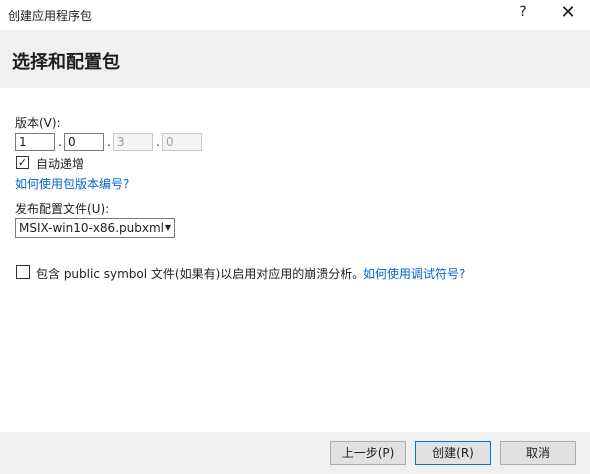 The width and height of the screenshot is (590, 474). Describe the element at coordinates (72, 183) in the screenshot. I see `version-help-link: 如何使用包版本编号?` at that location.